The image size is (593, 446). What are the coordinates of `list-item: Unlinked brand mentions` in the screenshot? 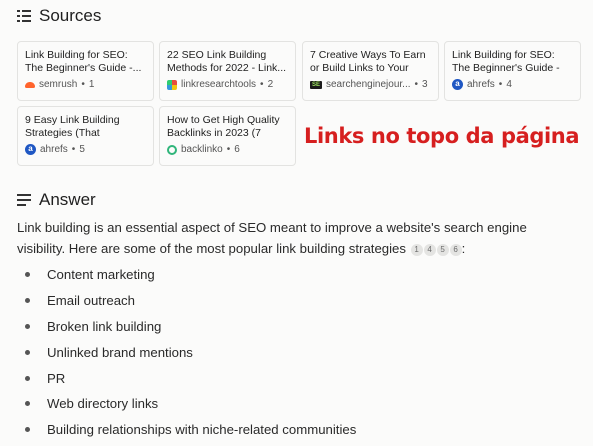 It's located at (190, 352).